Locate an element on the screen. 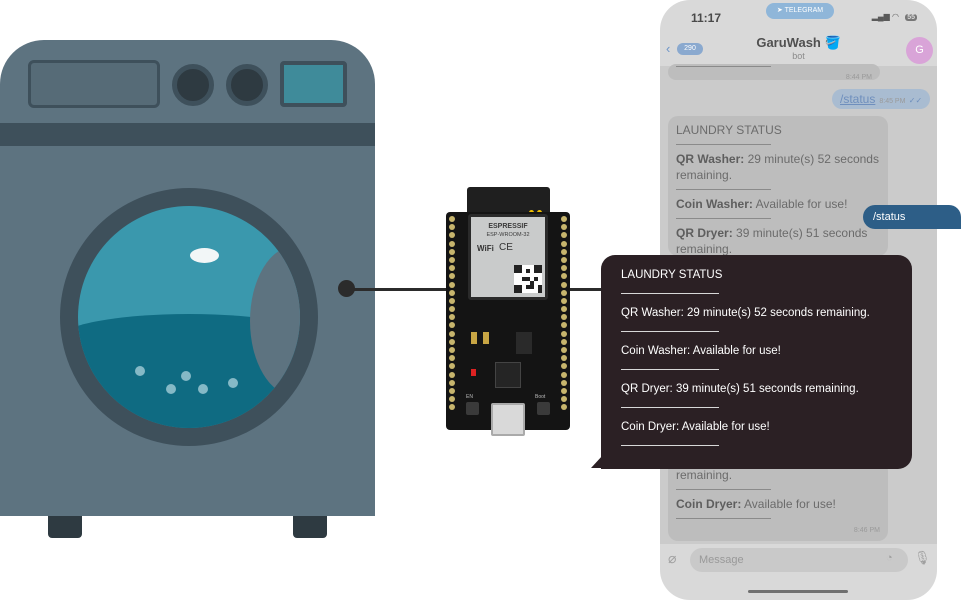 The width and height of the screenshot is (963, 600). en-button is located at coordinates (472, 408).